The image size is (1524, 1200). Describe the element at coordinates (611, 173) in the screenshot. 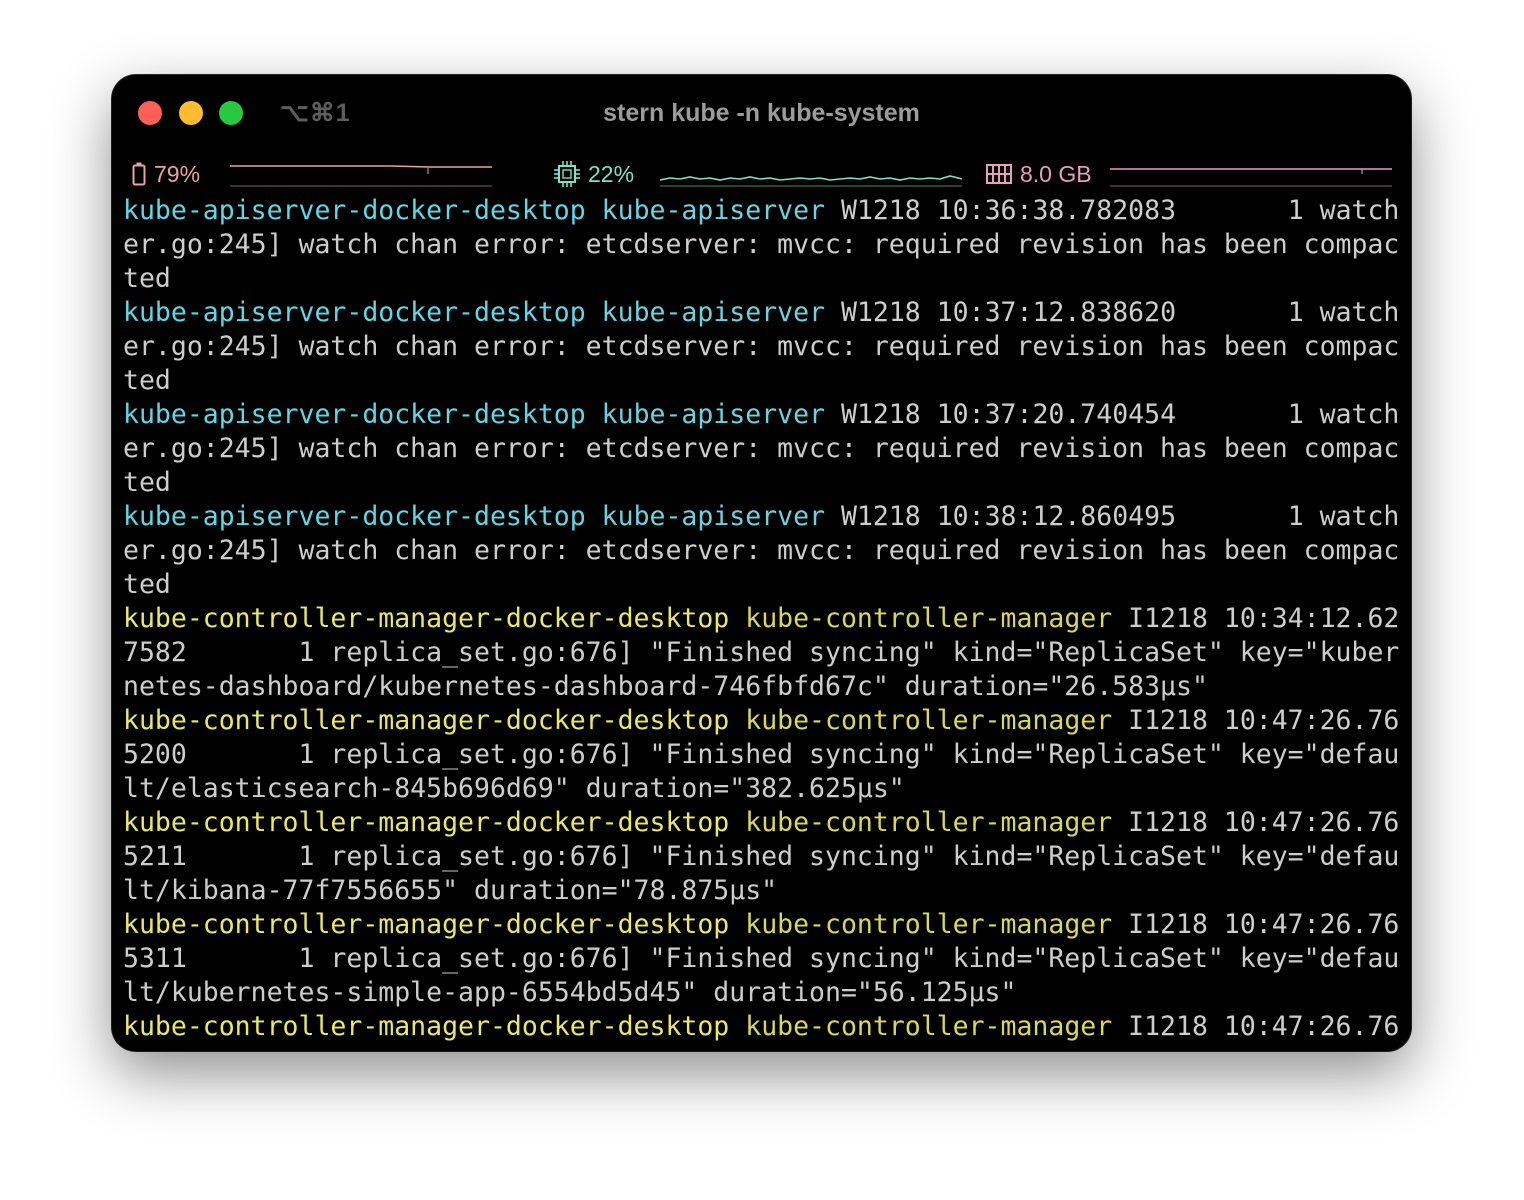

I see `cpu-value: 22%` at that location.